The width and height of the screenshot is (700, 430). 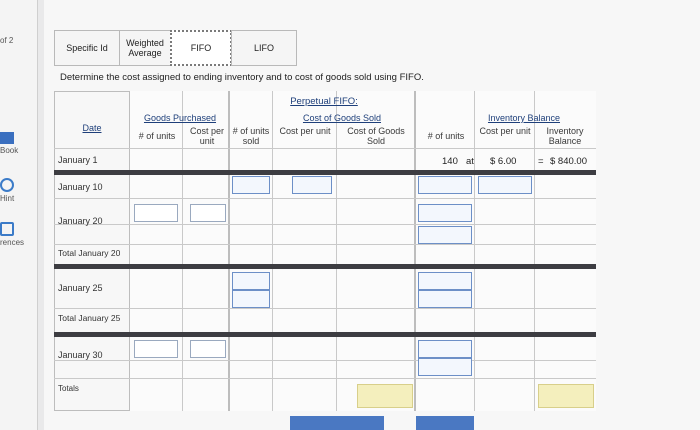 I want to click on tab-weighted-average: Weighted Average, so click(x=145, y=48).